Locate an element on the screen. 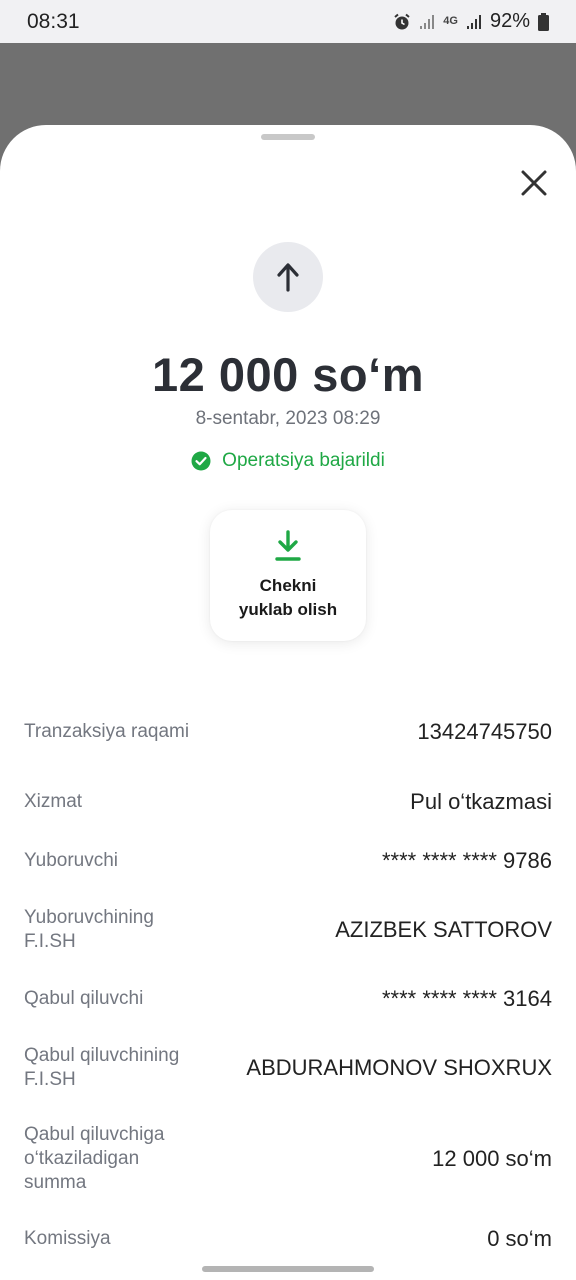 The width and height of the screenshot is (576, 1280). battery-icon is located at coordinates (543, 21).